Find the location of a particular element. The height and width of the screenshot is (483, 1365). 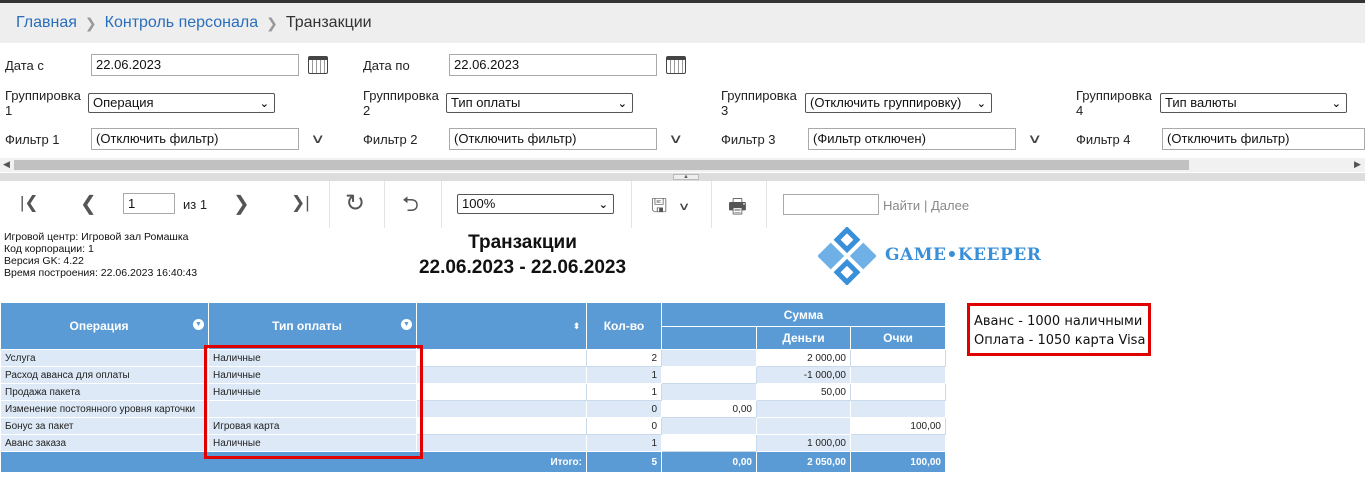

column-header-points: Очки is located at coordinates (898, 338).